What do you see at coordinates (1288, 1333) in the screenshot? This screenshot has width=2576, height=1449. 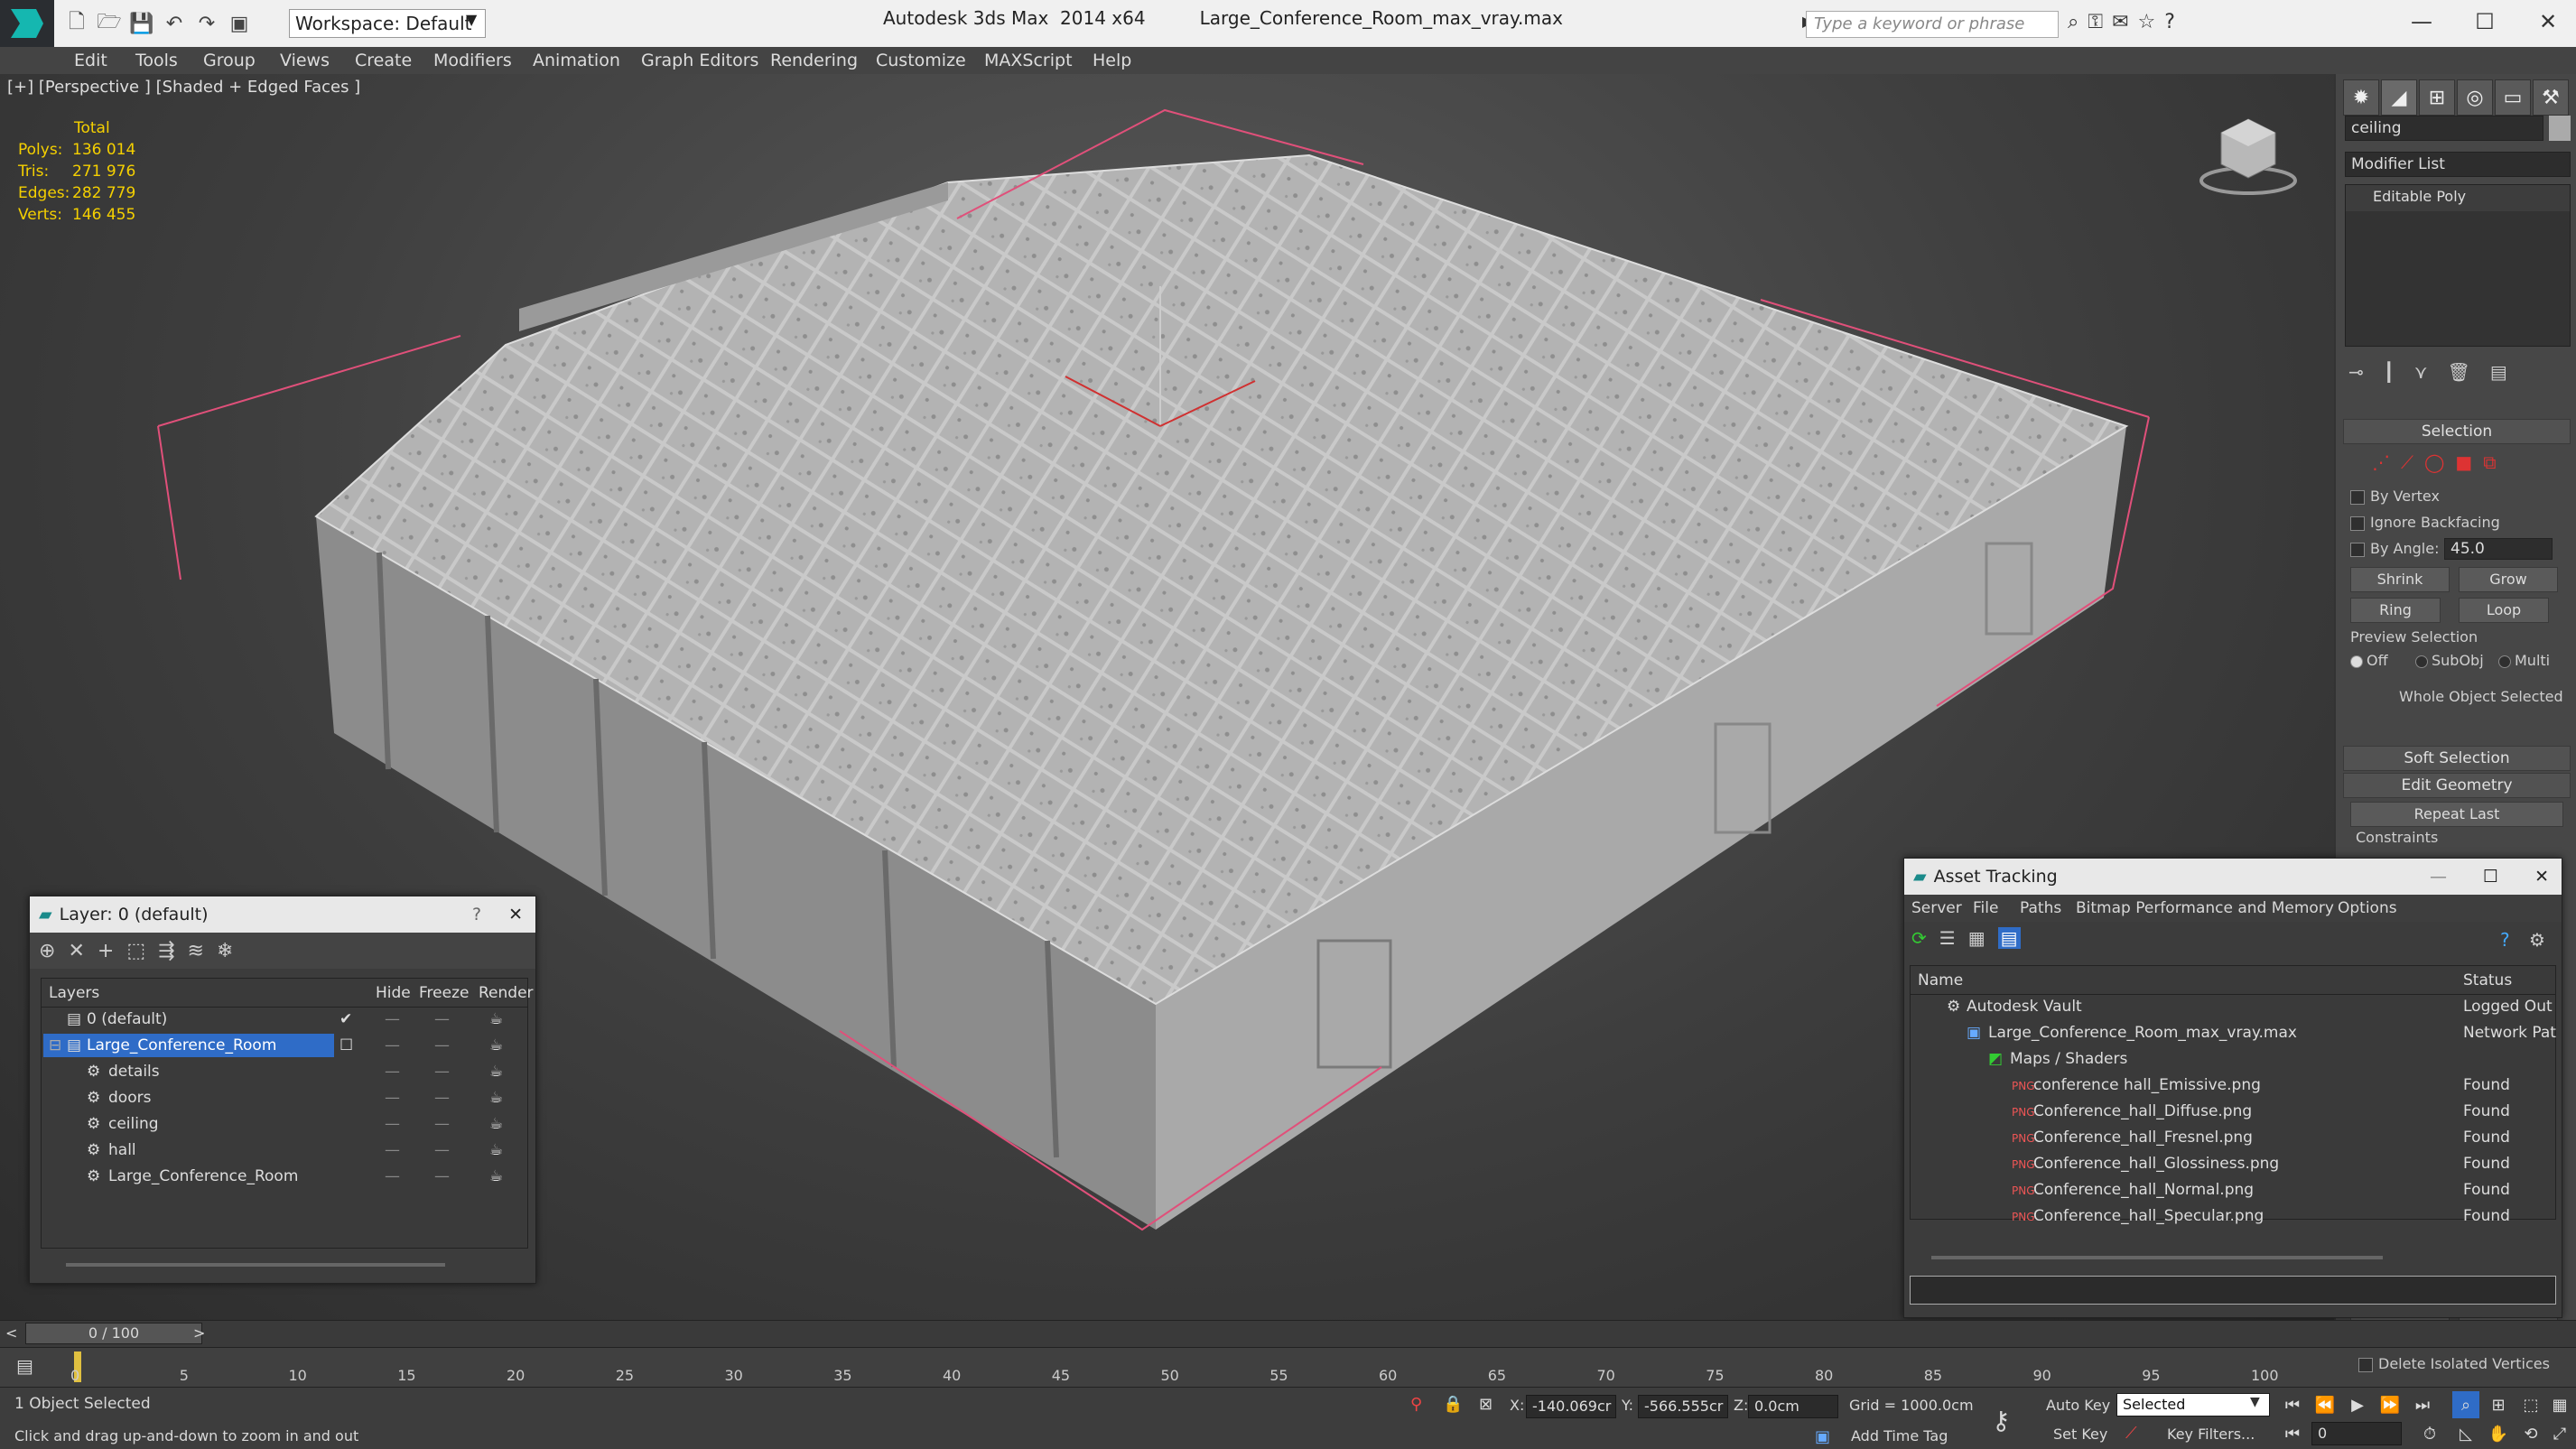 I see `time-slider: < 0 / 100 >` at bounding box center [1288, 1333].